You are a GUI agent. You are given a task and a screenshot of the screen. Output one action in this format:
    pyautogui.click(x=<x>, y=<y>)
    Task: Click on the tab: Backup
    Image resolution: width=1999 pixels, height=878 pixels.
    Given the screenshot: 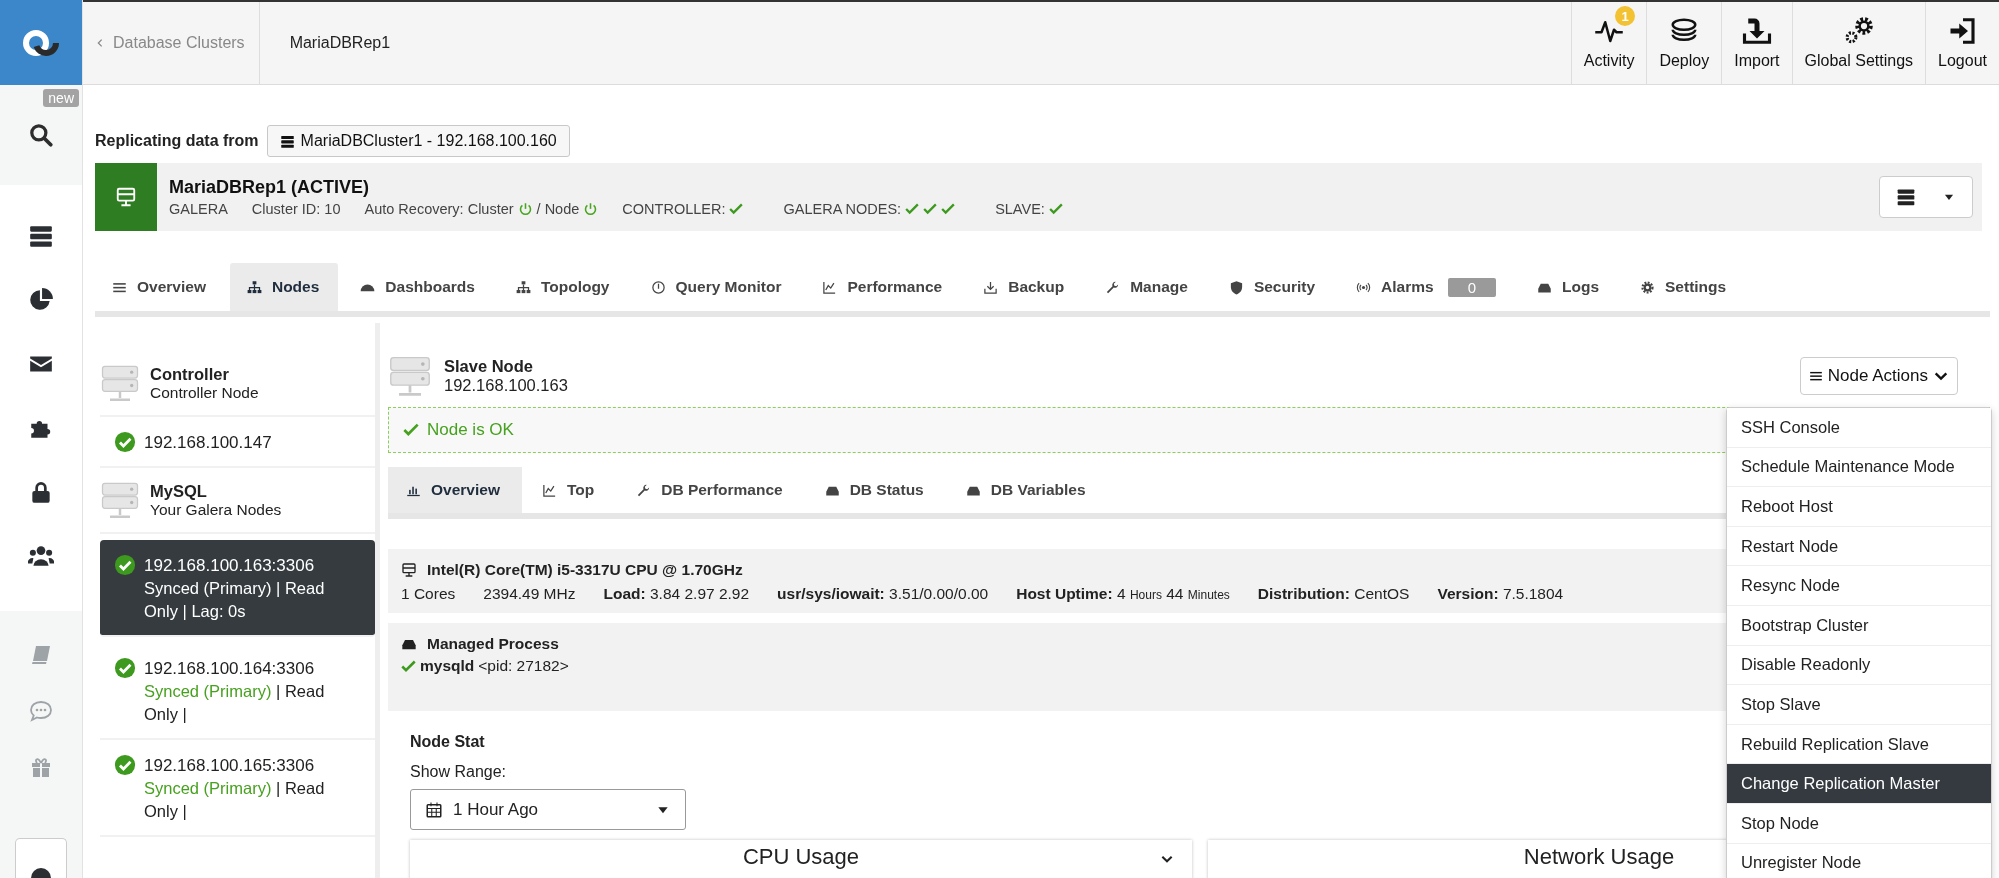 What is the action you would take?
    pyautogui.click(x=1025, y=287)
    